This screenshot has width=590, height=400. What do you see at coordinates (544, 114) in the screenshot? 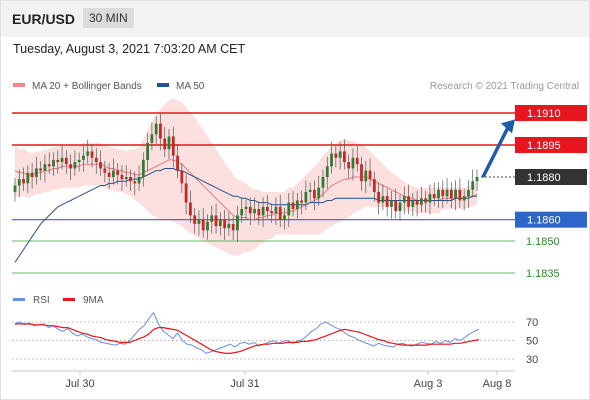
I see `level-badge-text-1.1910: 1.1910` at bounding box center [544, 114].